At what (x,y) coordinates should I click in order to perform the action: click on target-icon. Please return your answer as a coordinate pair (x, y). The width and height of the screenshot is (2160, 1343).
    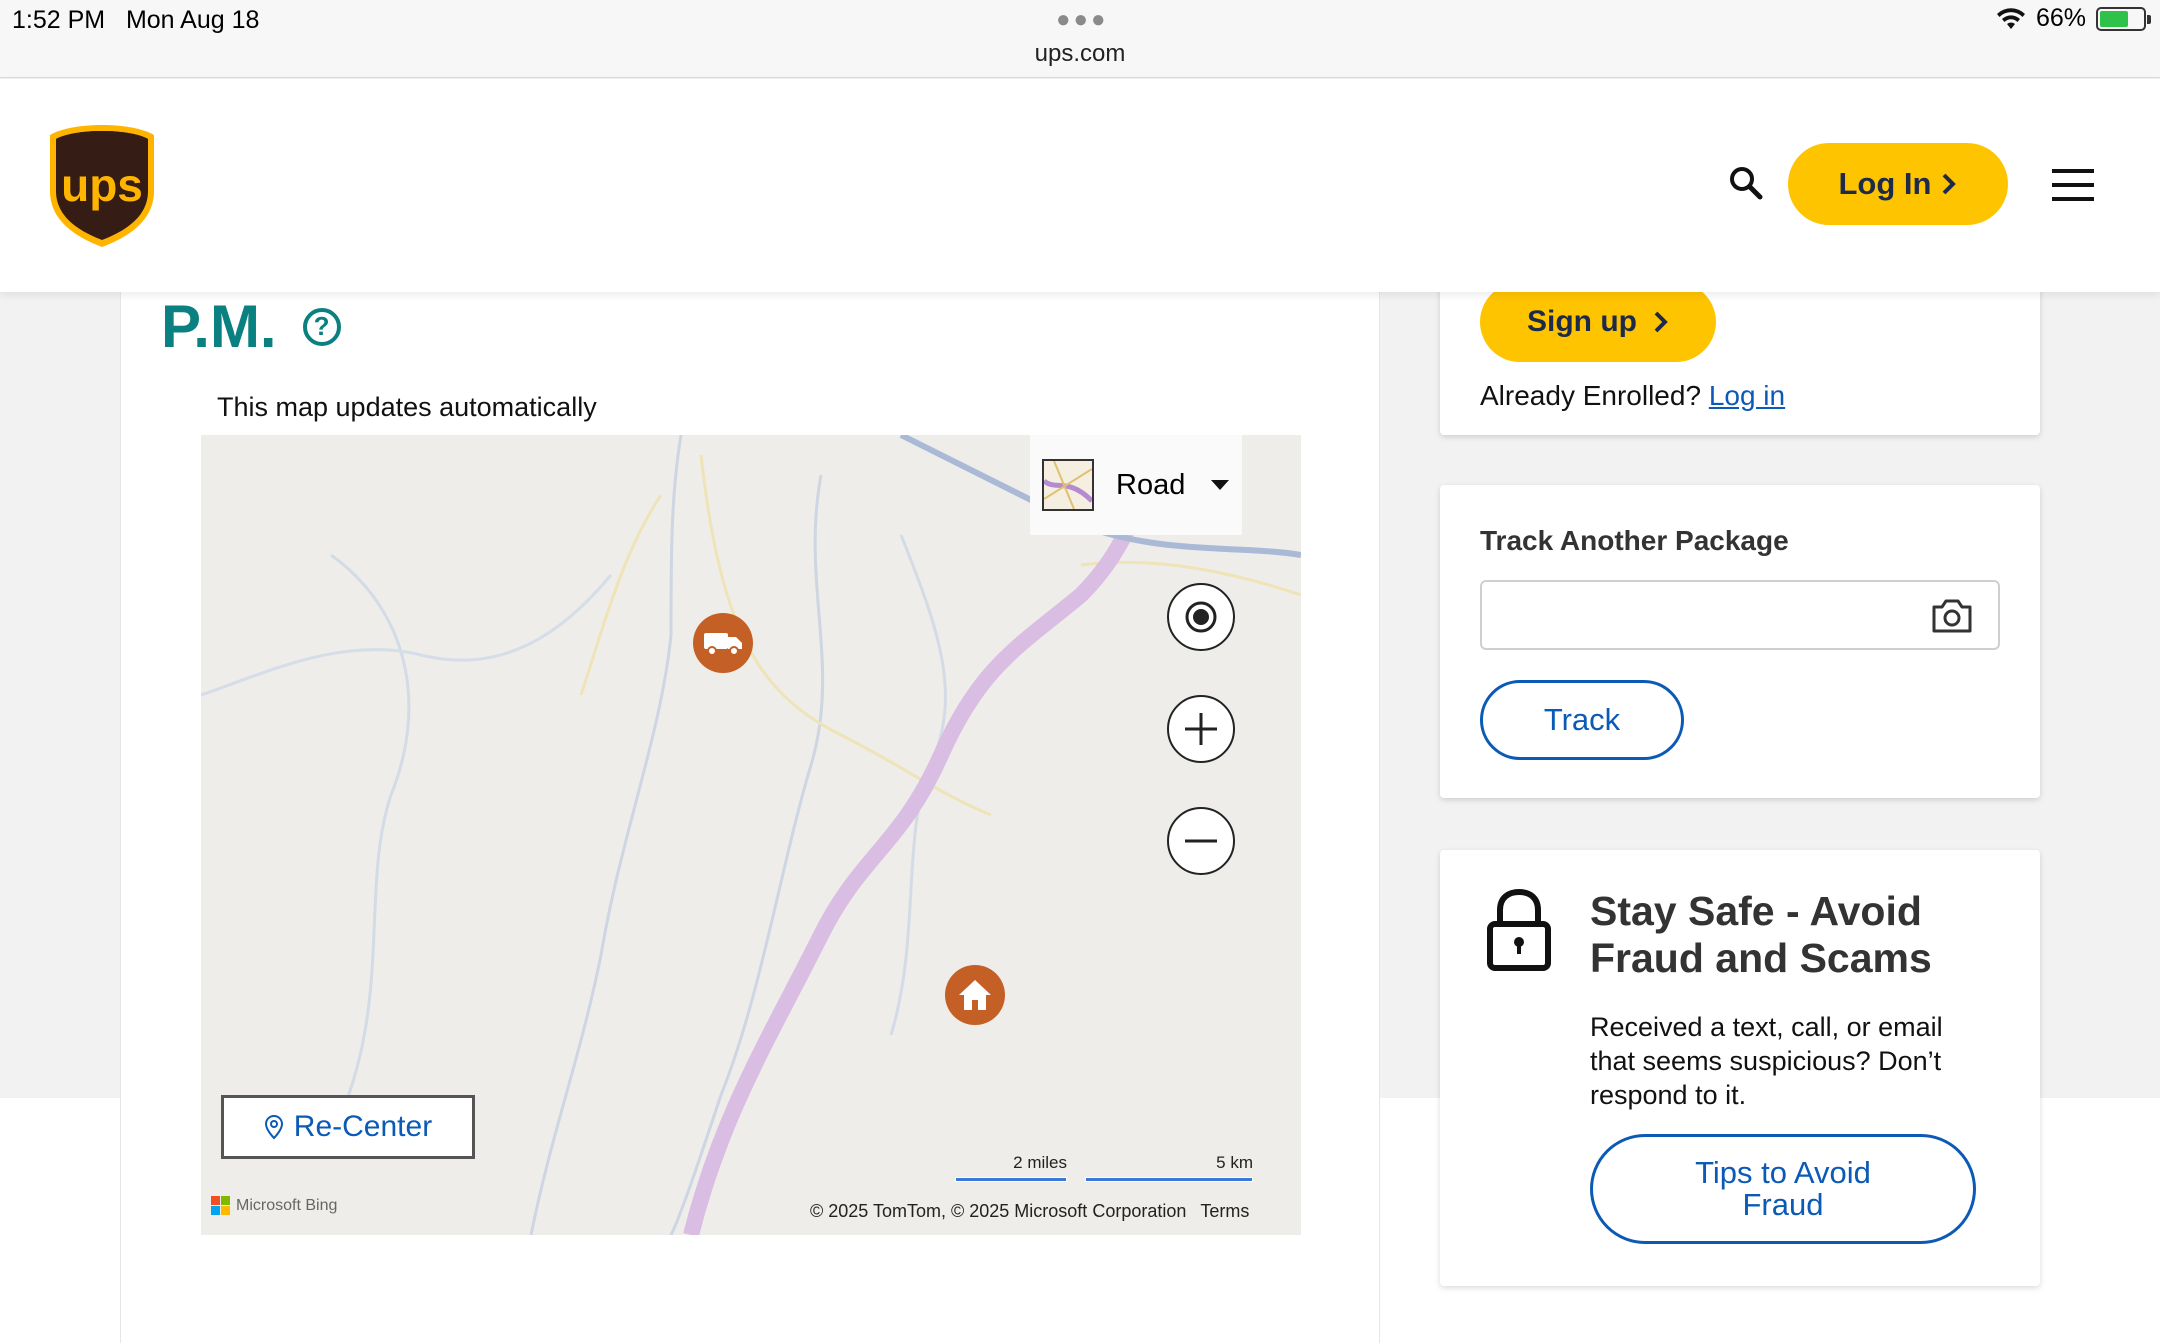
    Looking at the image, I should click on (1201, 617).